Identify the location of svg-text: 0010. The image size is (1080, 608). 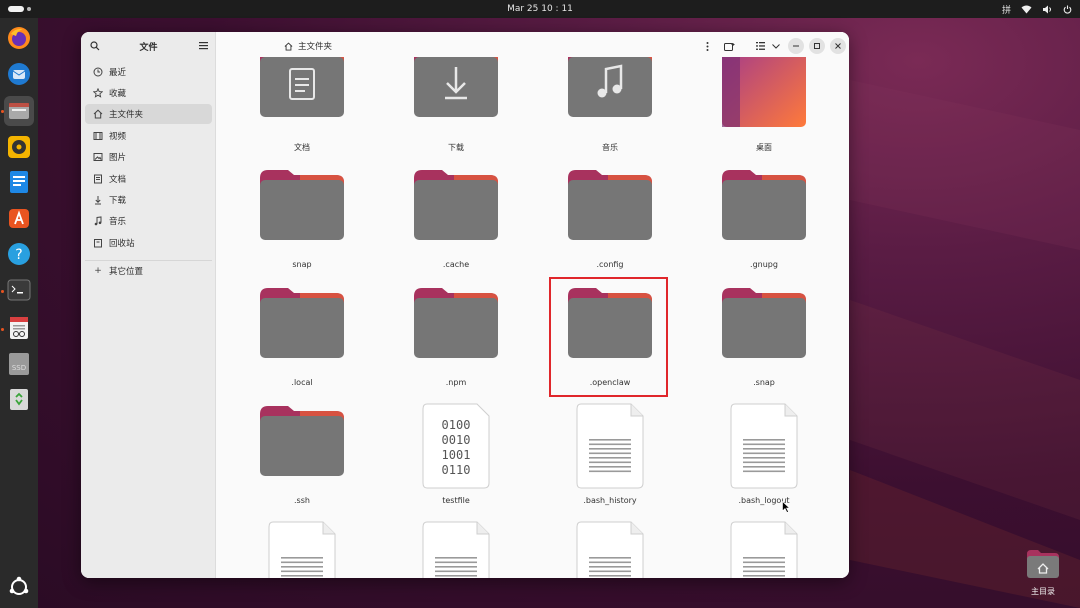
(456, 440).